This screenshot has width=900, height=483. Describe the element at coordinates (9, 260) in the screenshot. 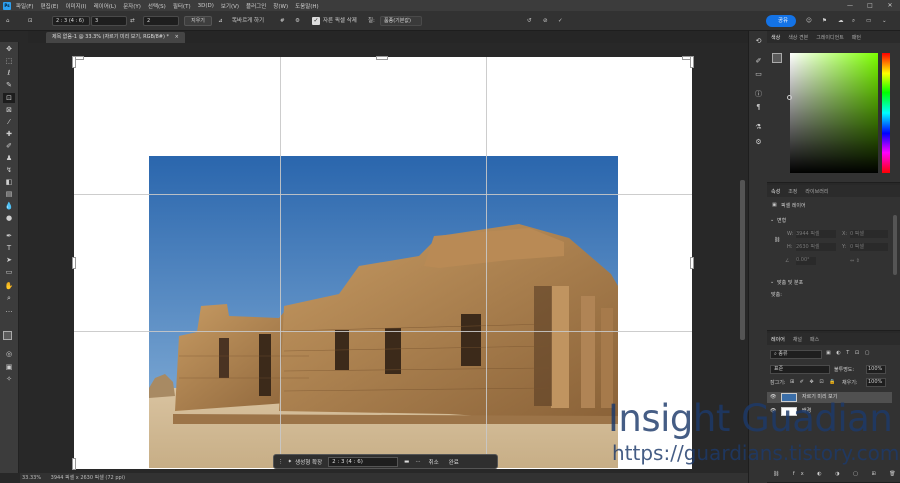

I see `path-select-tool-icon: ➤` at that location.